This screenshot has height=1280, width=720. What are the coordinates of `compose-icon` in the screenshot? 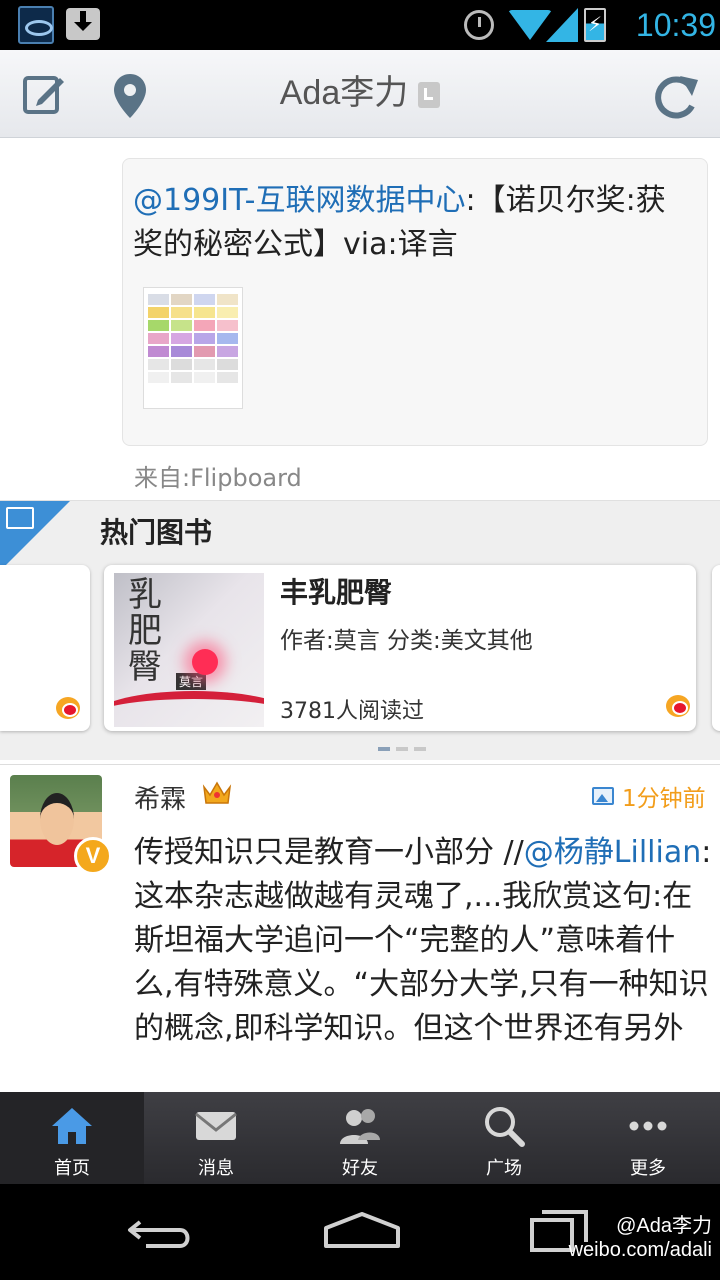 It's located at (43, 95).